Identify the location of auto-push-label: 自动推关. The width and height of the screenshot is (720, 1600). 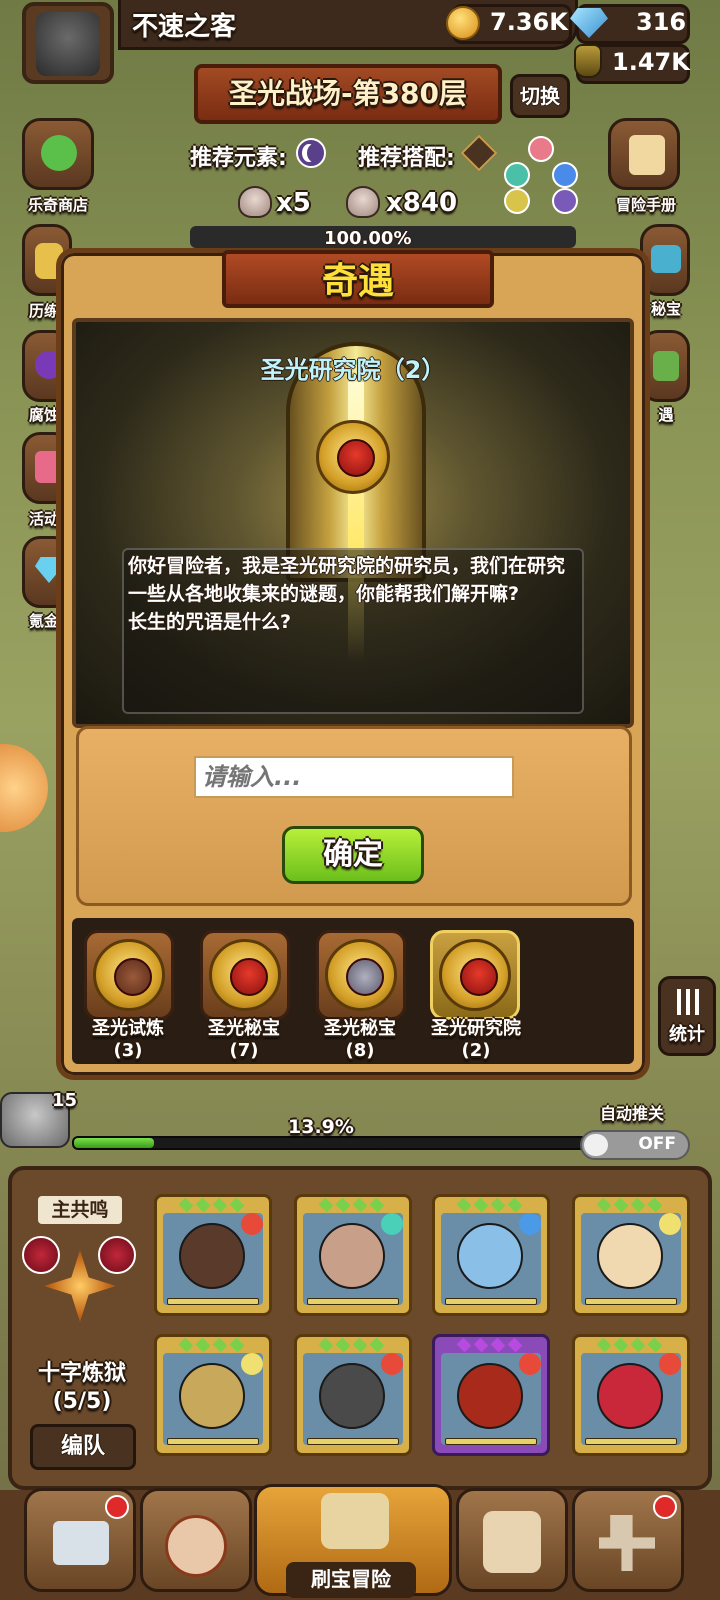
(632, 1113).